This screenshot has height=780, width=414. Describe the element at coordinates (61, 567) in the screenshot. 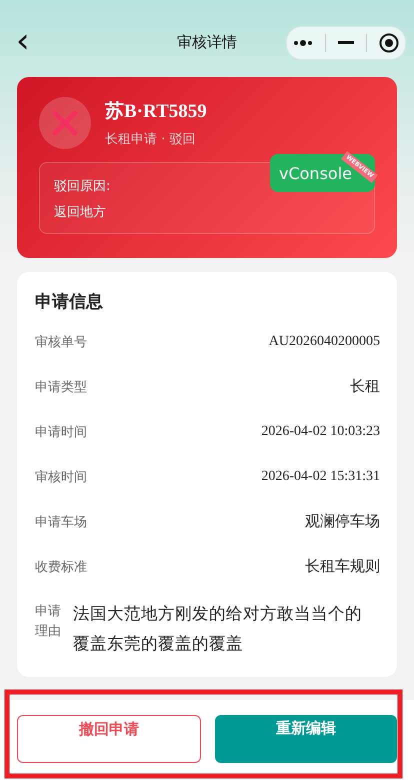

I see `field-label: 收费标准` at that location.